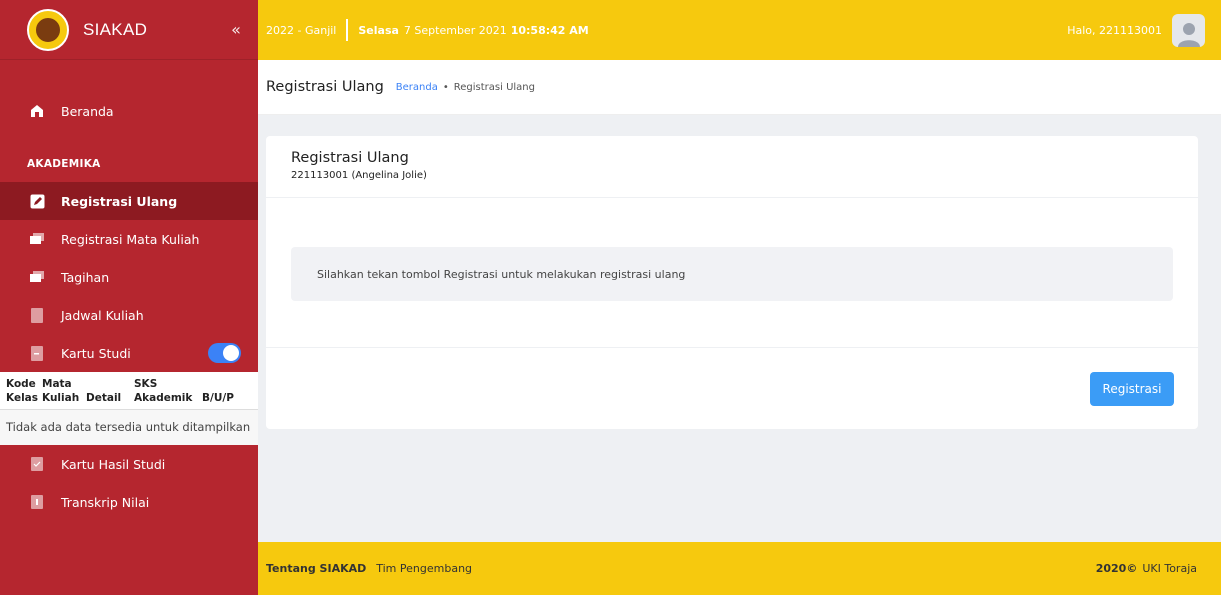 This screenshot has height=595, width=1221. I want to click on sidebar-item-transkrip-nilai: Transkrip Nilai, so click(129, 502).